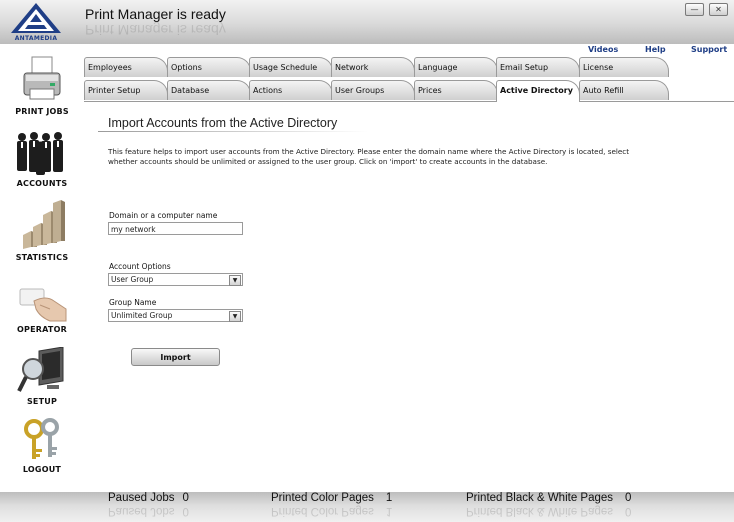 The image size is (734, 522). What do you see at coordinates (175, 357) in the screenshot?
I see `import-button: Import` at bounding box center [175, 357].